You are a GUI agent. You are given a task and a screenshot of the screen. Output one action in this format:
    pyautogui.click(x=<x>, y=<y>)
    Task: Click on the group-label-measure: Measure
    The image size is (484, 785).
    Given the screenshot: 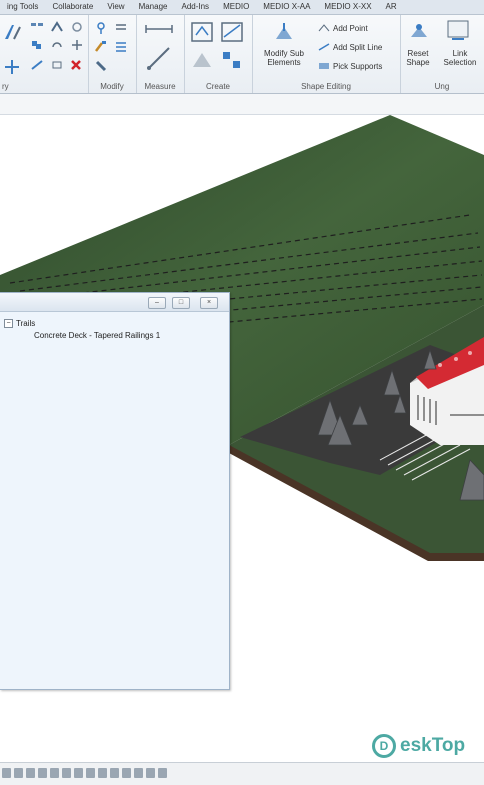 What is the action you would take?
    pyautogui.click(x=160, y=86)
    